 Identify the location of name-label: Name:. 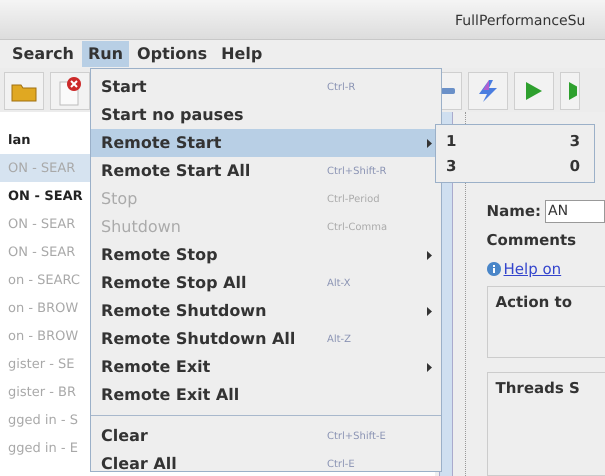
(513, 211).